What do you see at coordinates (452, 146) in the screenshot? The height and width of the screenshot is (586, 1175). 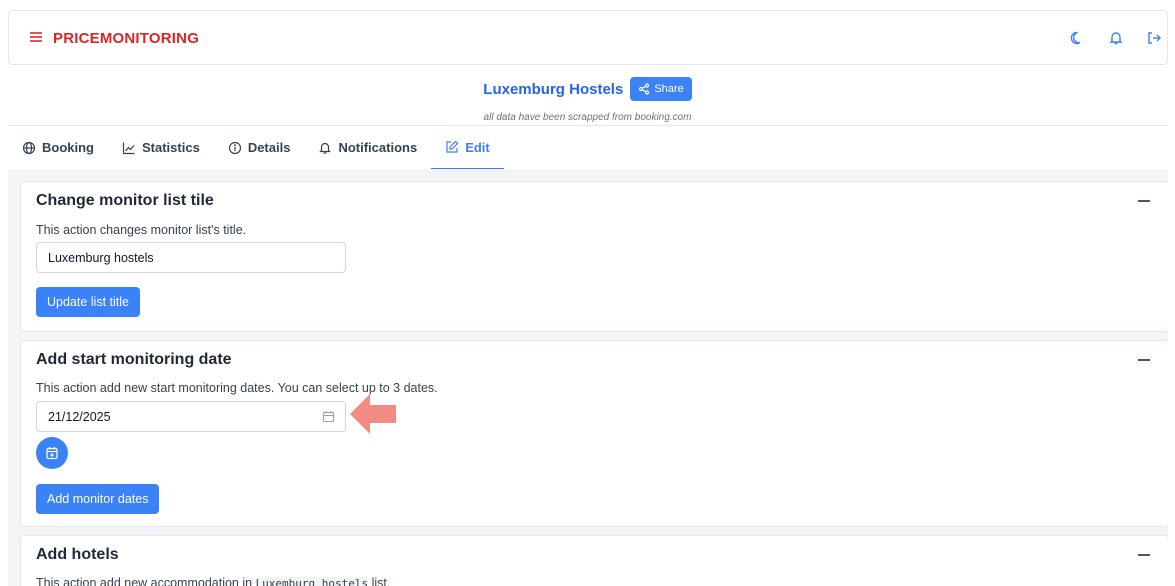 I see `edit-icon` at bounding box center [452, 146].